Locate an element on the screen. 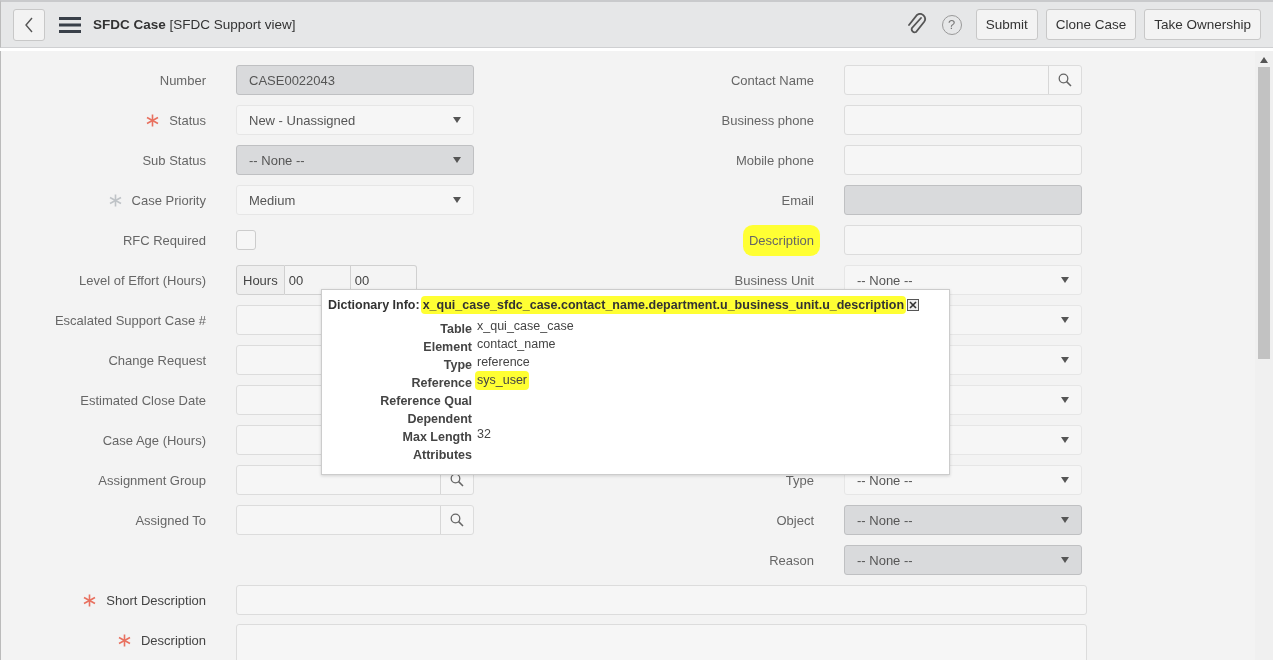 The height and width of the screenshot is (660, 1273). dropdown: Medium is located at coordinates (355, 200).